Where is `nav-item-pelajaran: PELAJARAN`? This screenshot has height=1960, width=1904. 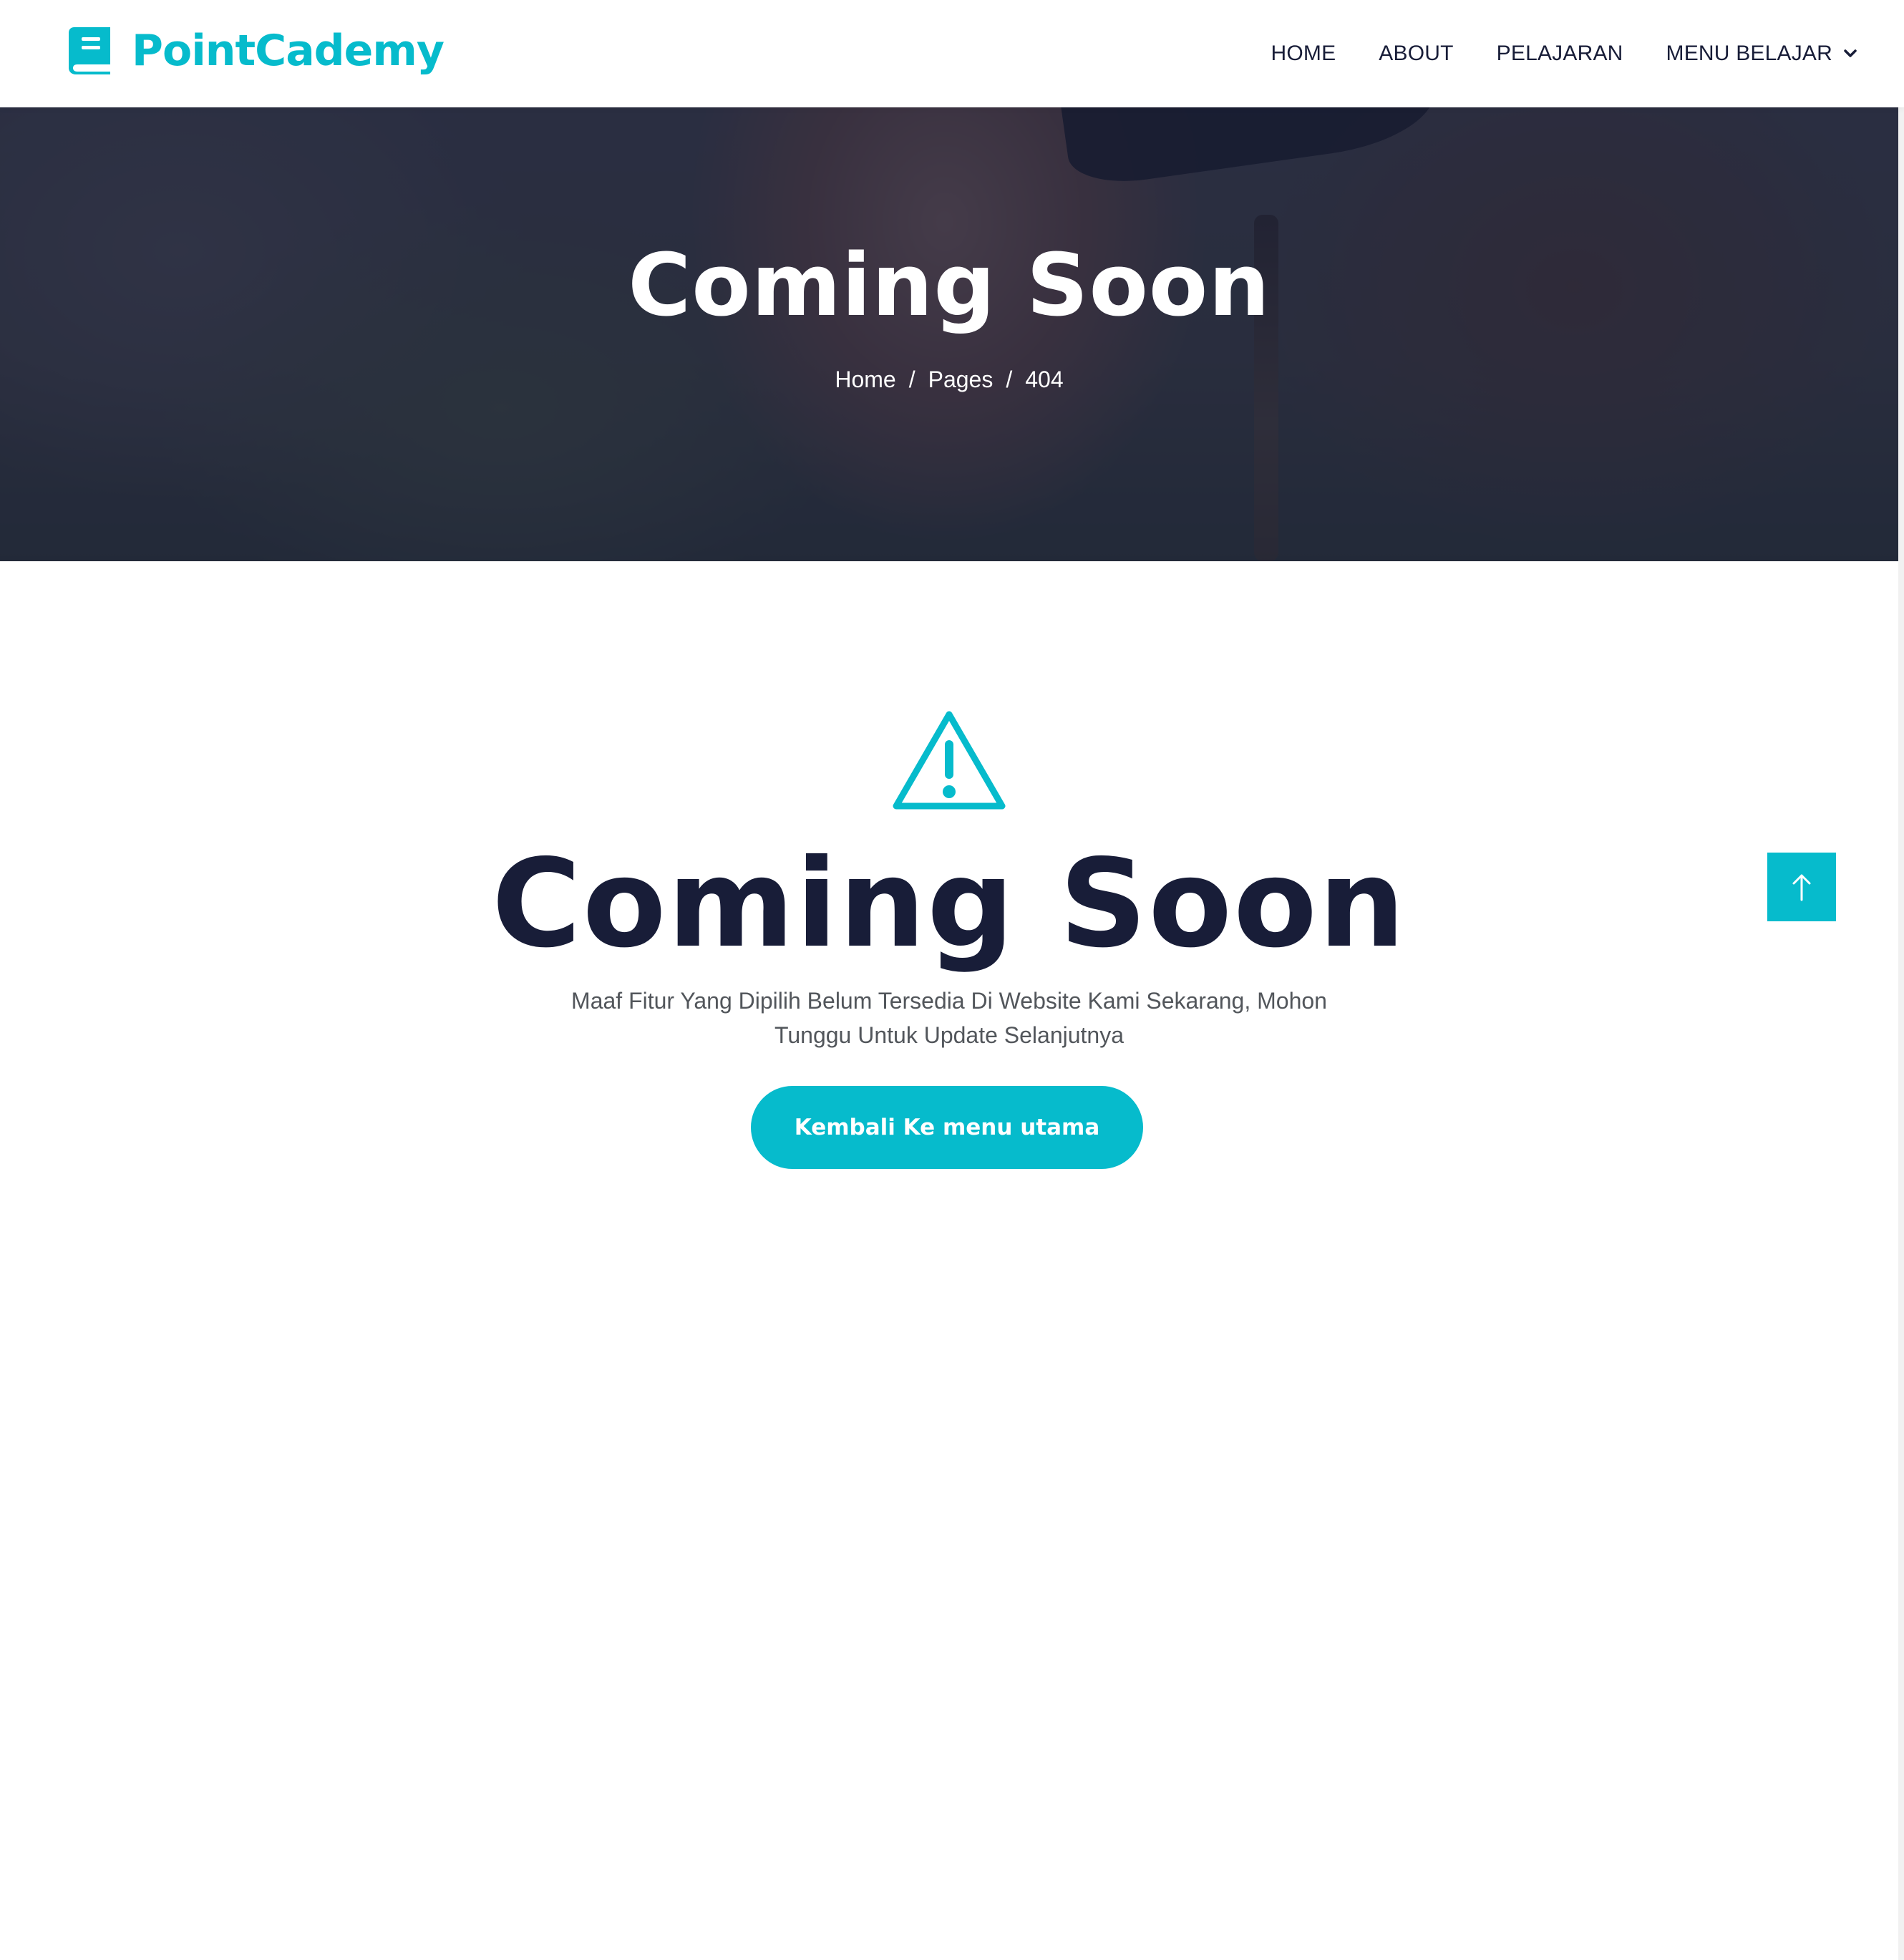 nav-item-pelajaran: PELAJARAN is located at coordinates (1560, 54).